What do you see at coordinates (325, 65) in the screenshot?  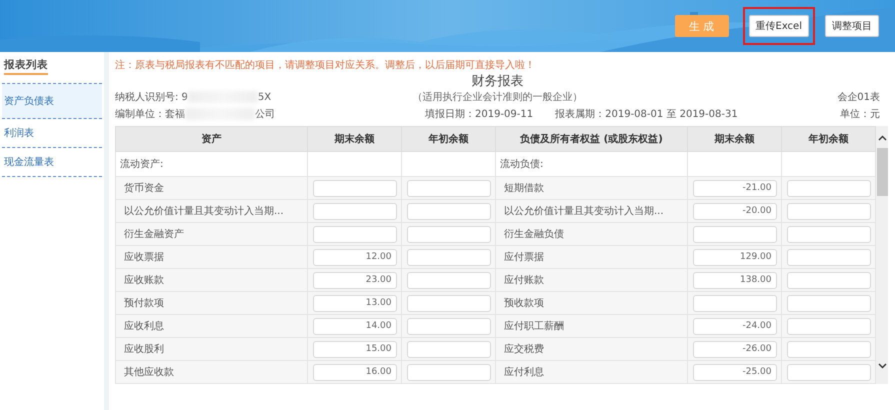 I see `notice-text: 注：原表与税局报表有不匹配的项目，请调整项目对应关系。调整后，以后届期可直接导入啦！` at bounding box center [325, 65].